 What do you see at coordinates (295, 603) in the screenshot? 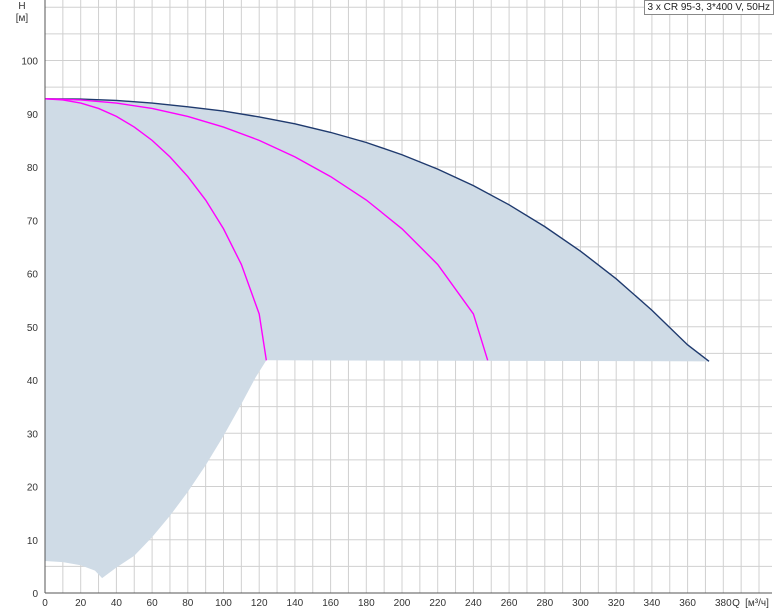
I see `x-tick-label: 140` at bounding box center [295, 603].